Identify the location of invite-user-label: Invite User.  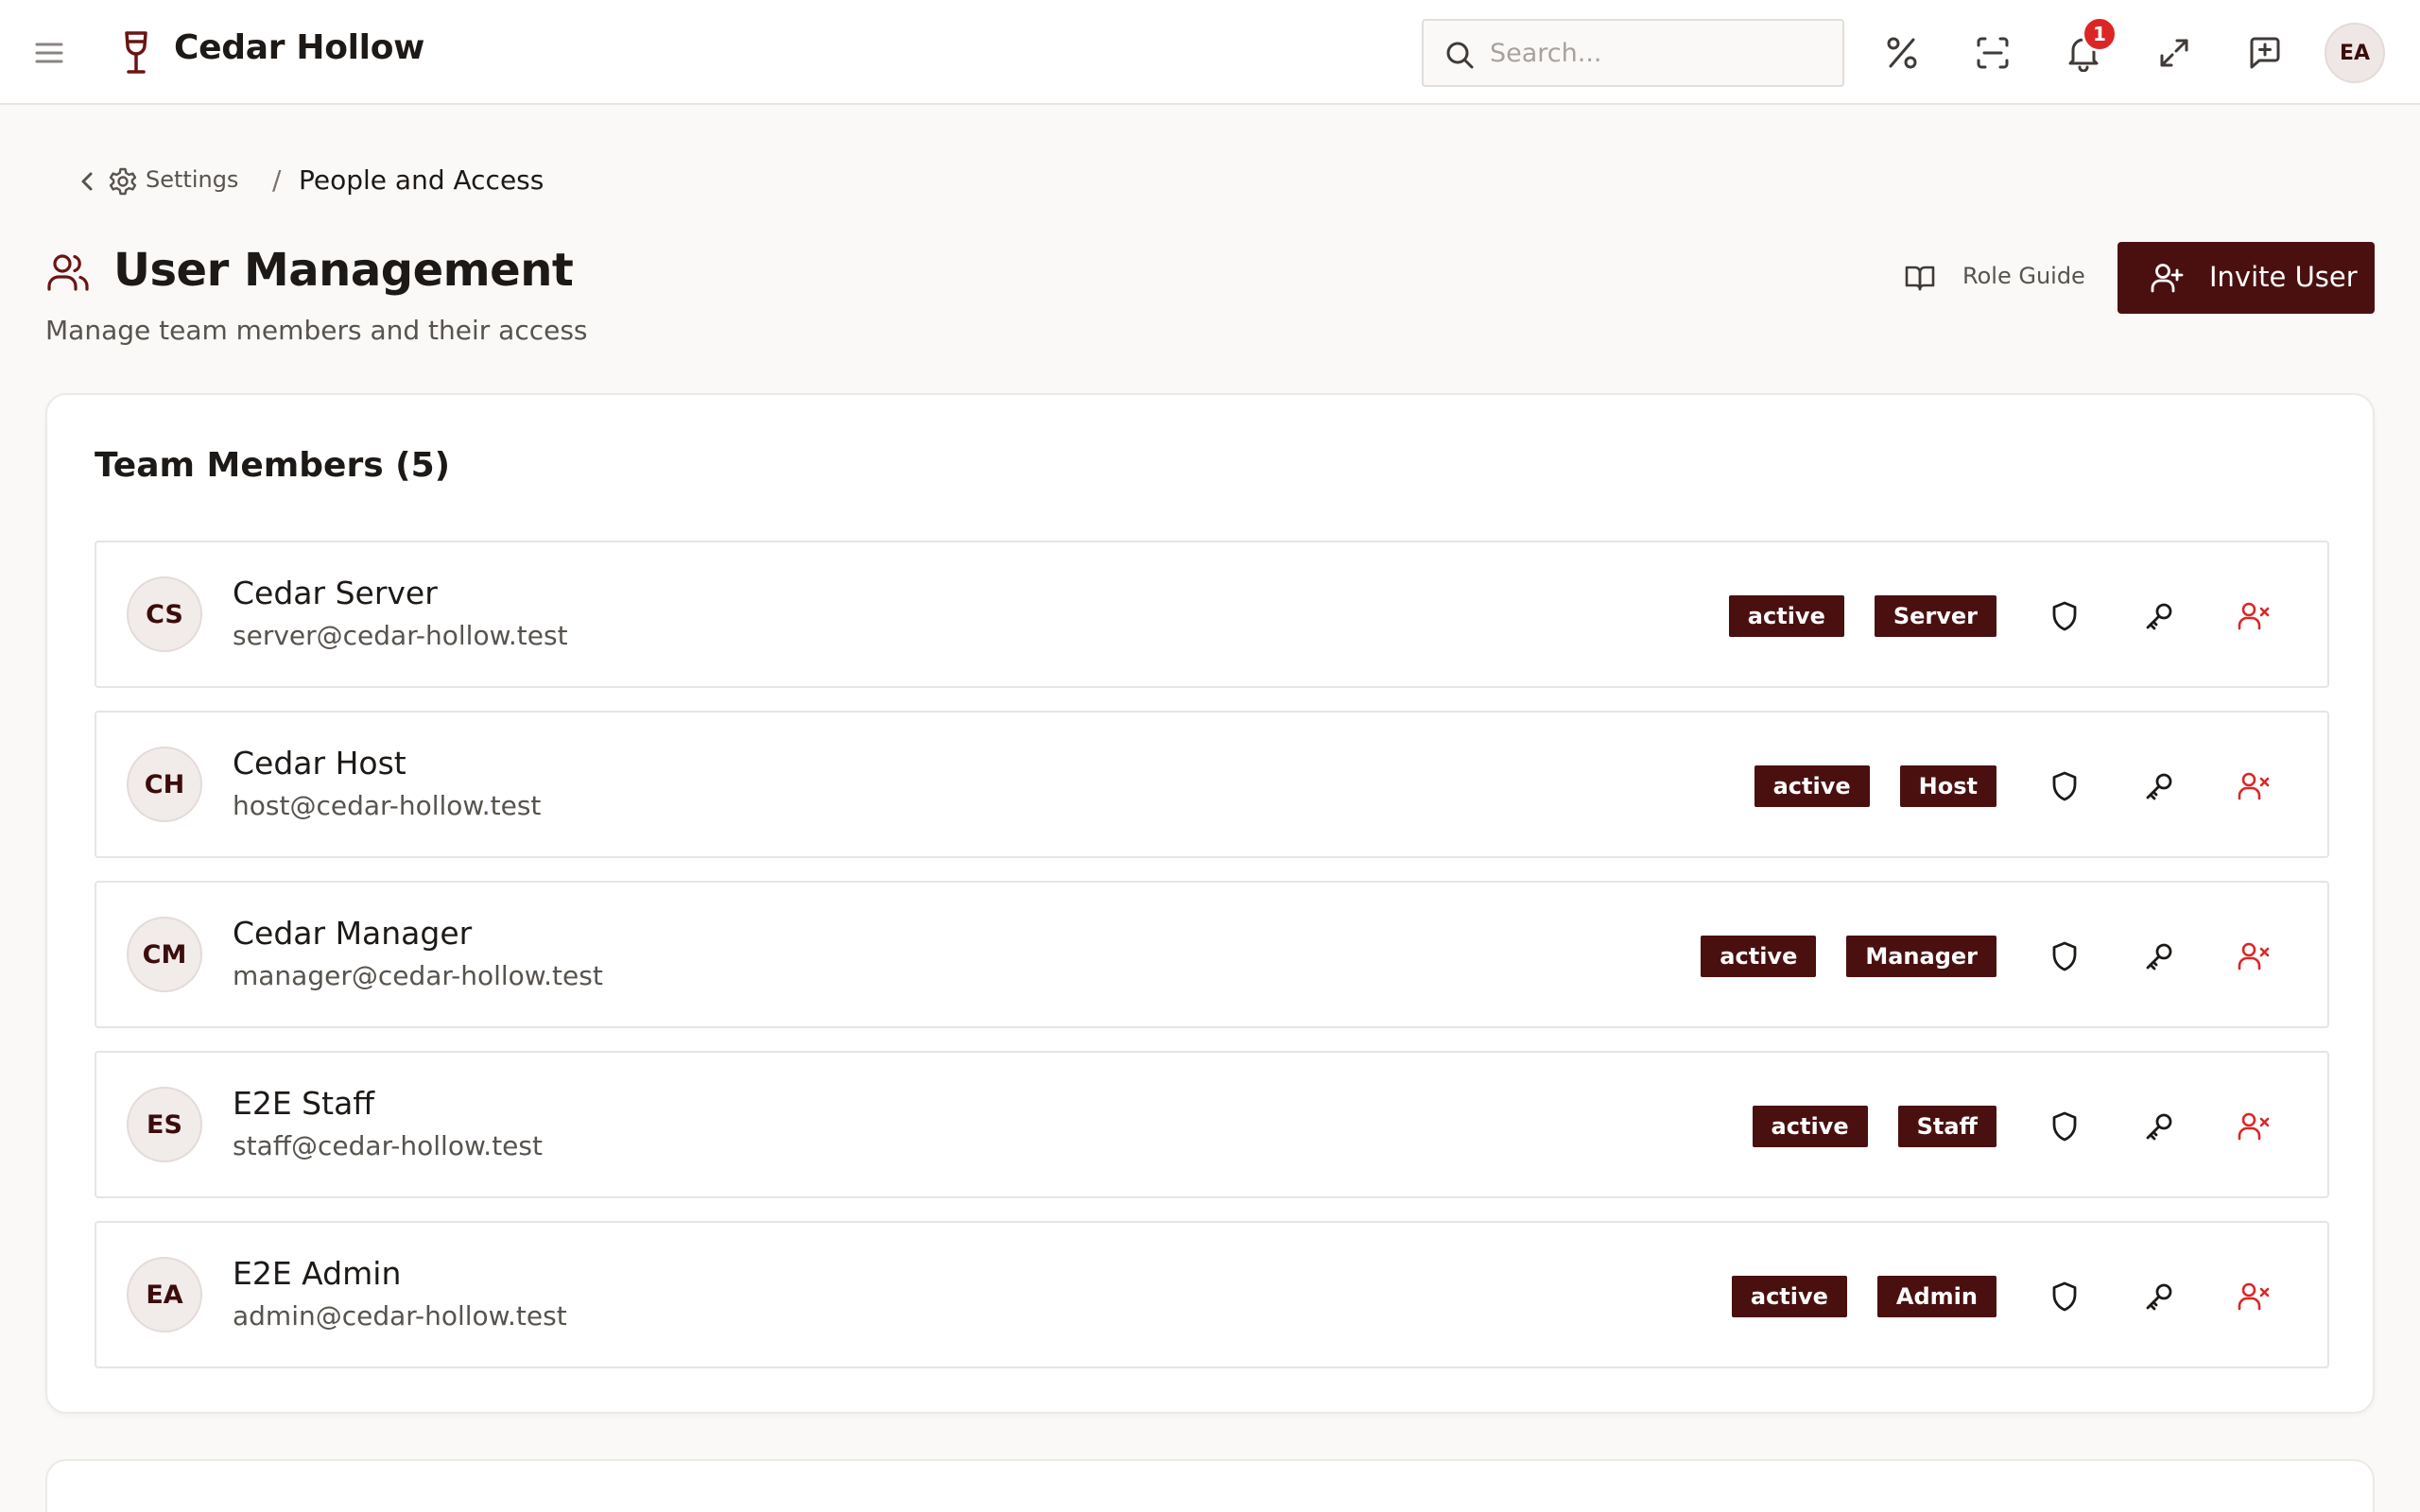
(2283, 277).